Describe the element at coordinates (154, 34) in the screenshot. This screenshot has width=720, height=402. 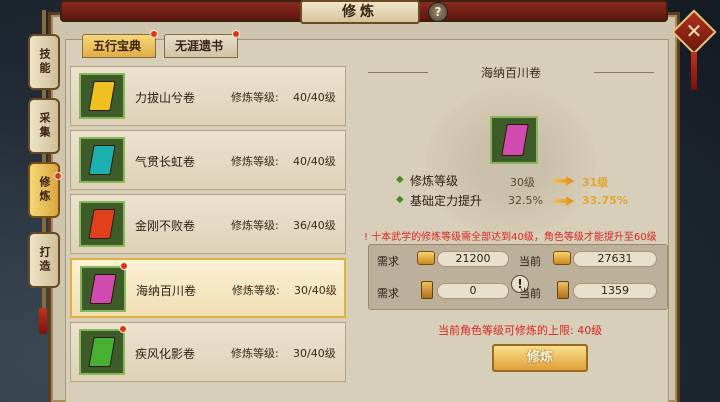
I see `tab-five-elements-red-dot` at that location.